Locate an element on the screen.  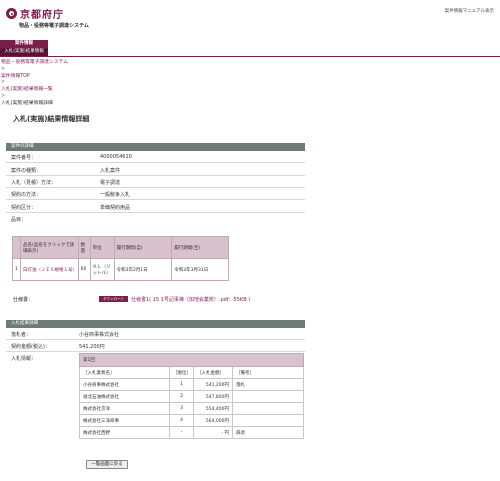
manual-link: 案件情報マニュアル表示 is located at coordinates (469, 11).